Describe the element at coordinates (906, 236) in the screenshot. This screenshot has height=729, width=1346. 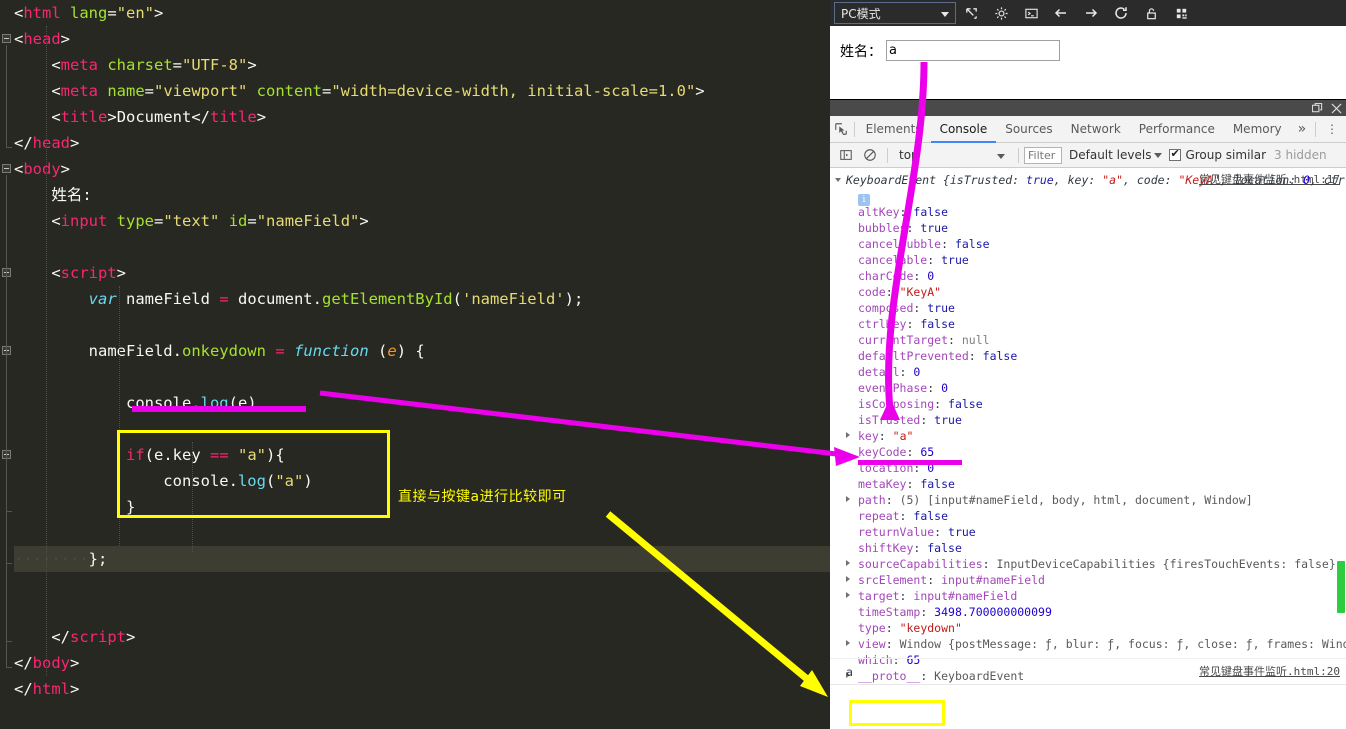
I see `magenta-vertical-arrow` at that location.